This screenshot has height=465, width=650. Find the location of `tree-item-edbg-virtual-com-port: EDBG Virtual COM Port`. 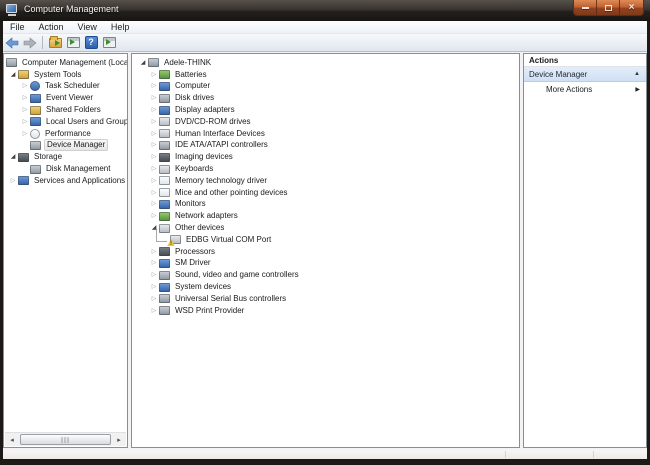

tree-item-edbg-virtual-com-port: EDBG Virtual COM Port is located at coordinates (325, 240).